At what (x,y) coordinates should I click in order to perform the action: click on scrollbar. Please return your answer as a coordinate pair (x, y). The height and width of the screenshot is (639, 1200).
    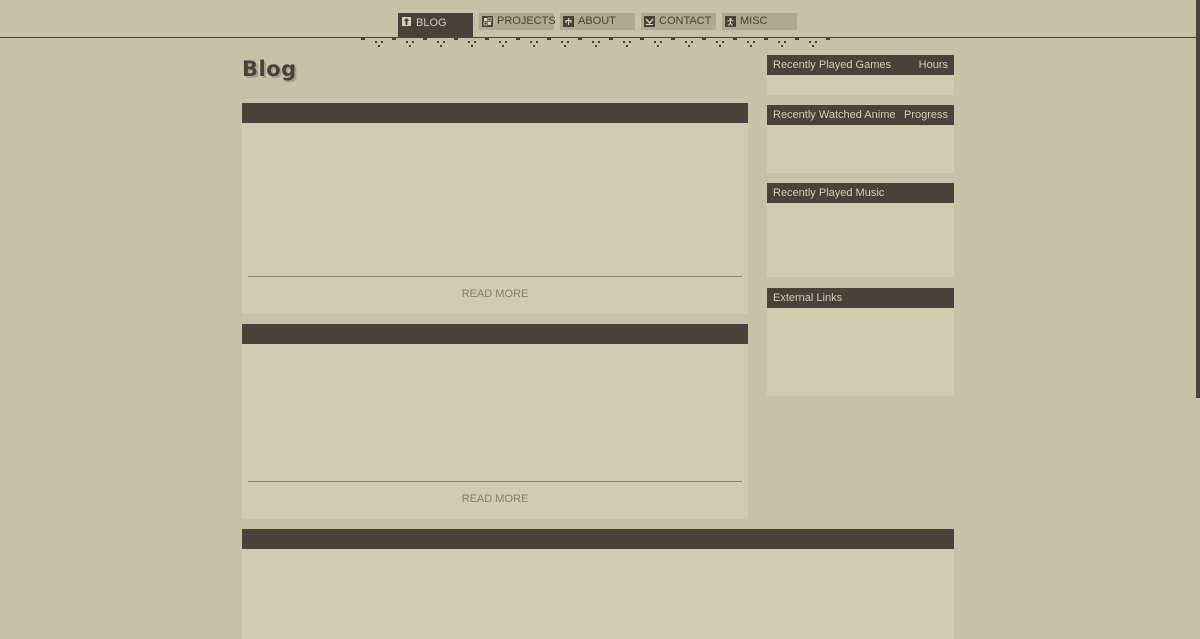
    Looking at the image, I should click on (1198, 199).